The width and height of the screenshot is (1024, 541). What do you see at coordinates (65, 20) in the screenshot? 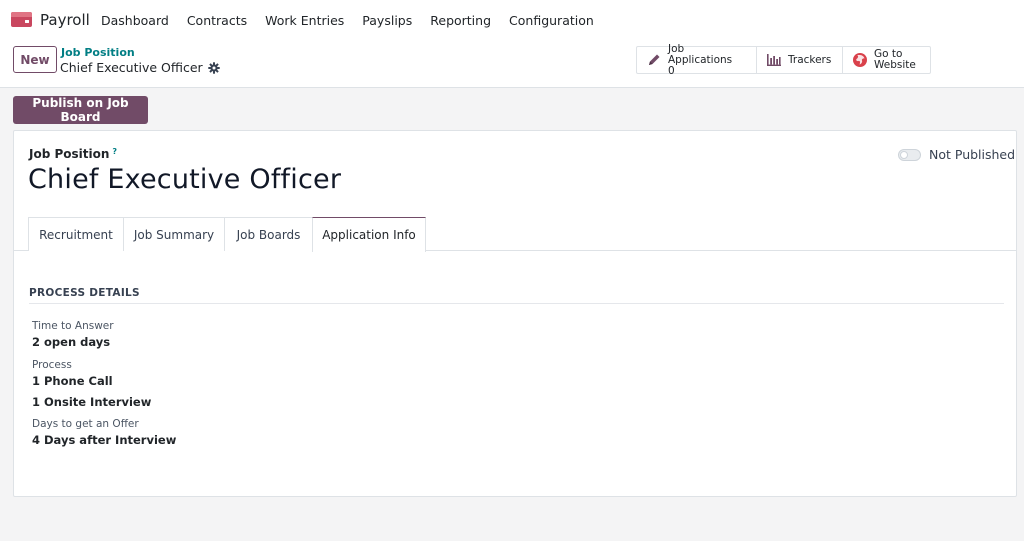
I see `app-name: Payroll` at bounding box center [65, 20].